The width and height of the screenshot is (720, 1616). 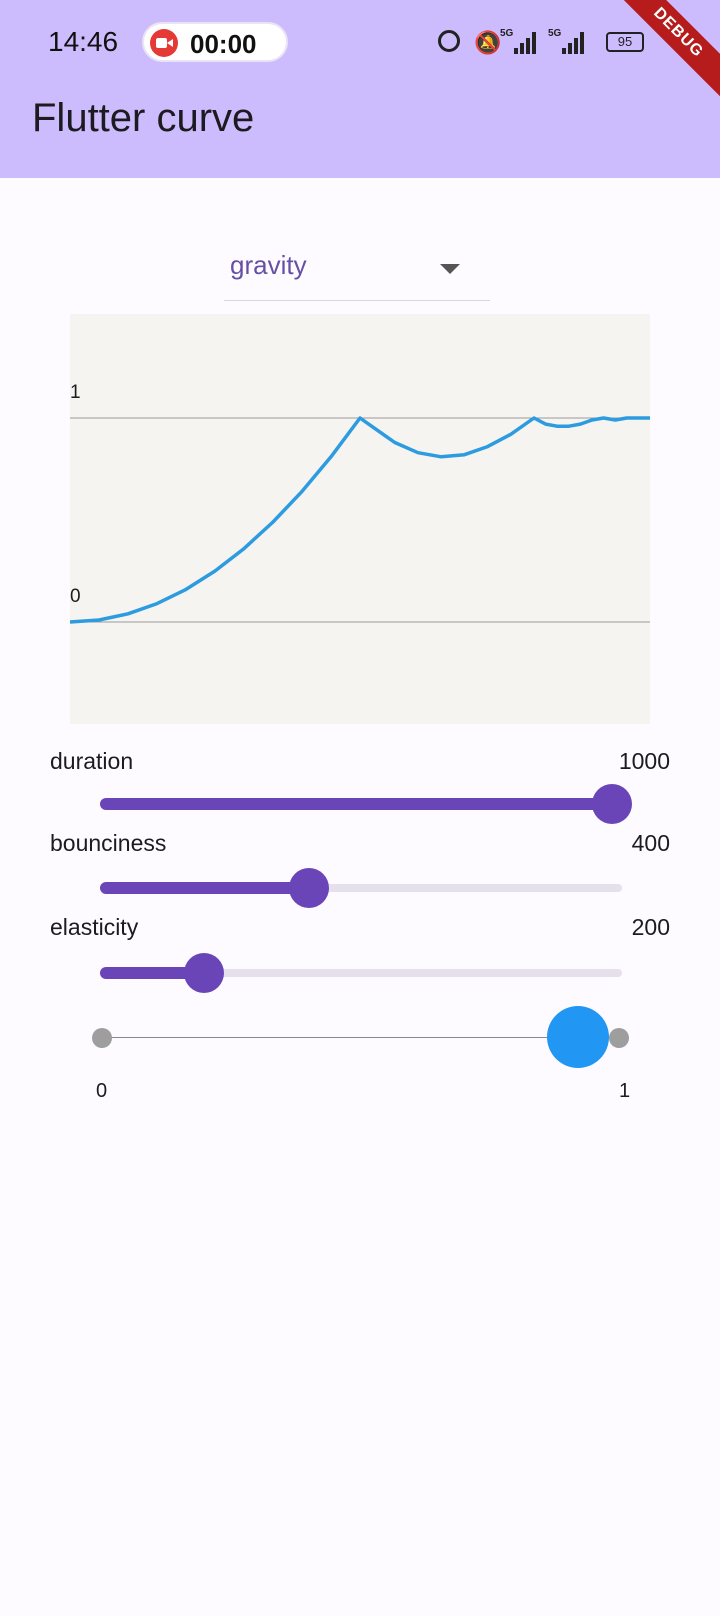 What do you see at coordinates (555, 33) in the screenshot?
I see `network-type-2: 5G` at bounding box center [555, 33].